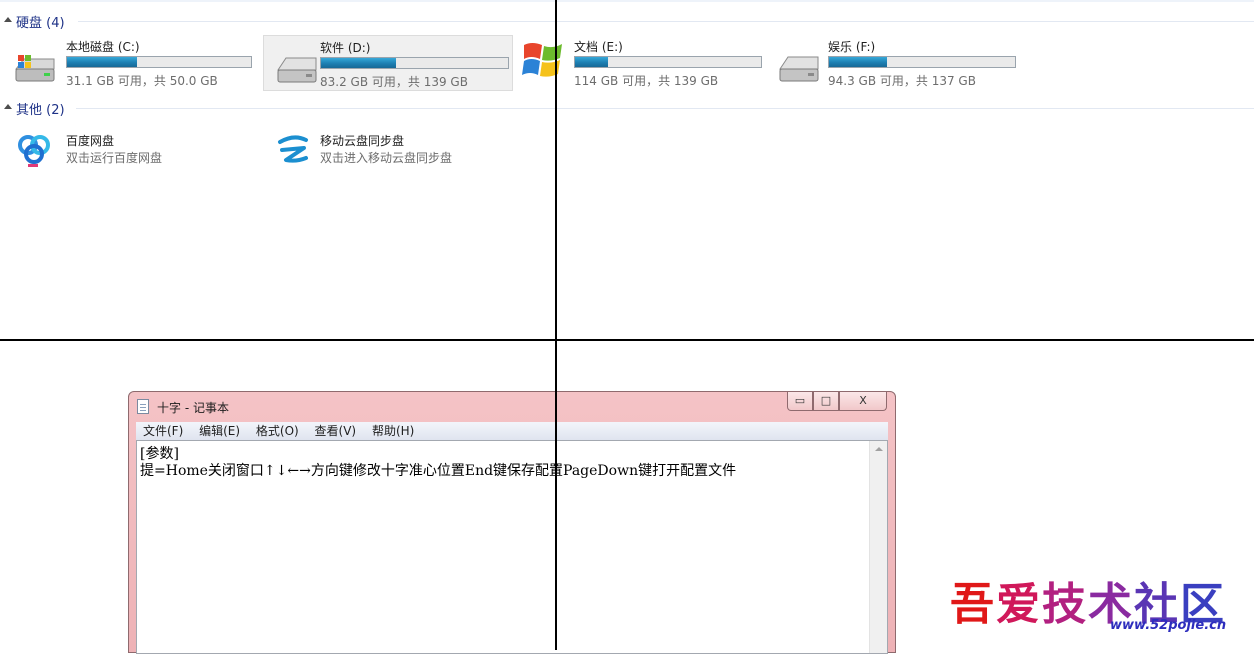 This screenshot has width=1254, height=654. Describe the element at coordinates (627, 1) in the screenshot. I see `top-edge` at that location.